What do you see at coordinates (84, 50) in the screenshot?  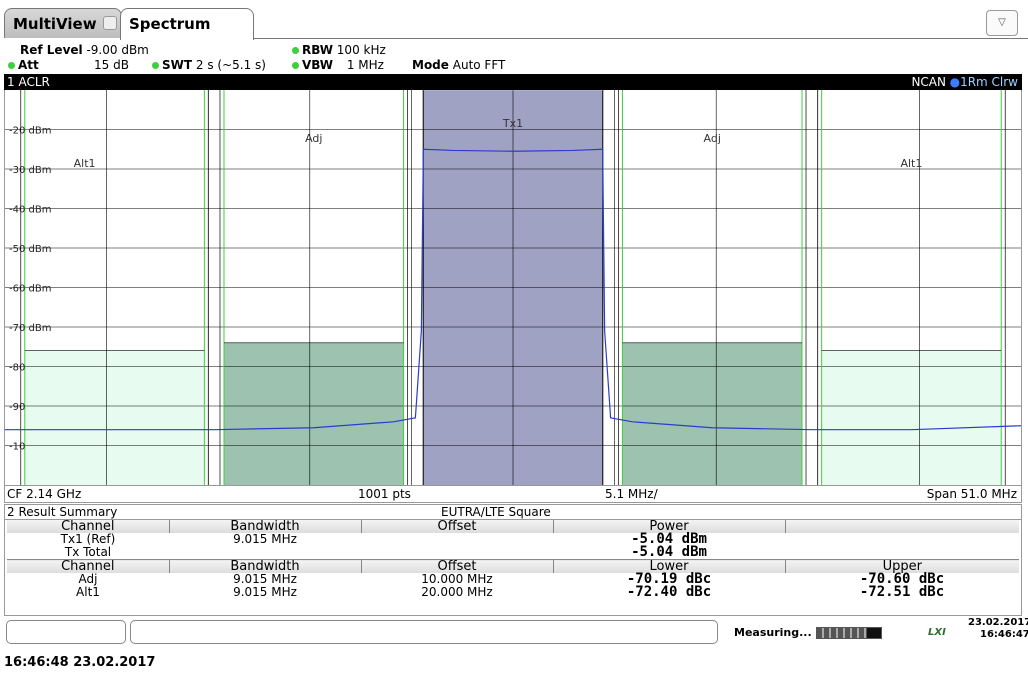 I see `ref-level: Ref Level -9.00 dBm` at bounding box center [84, 50].